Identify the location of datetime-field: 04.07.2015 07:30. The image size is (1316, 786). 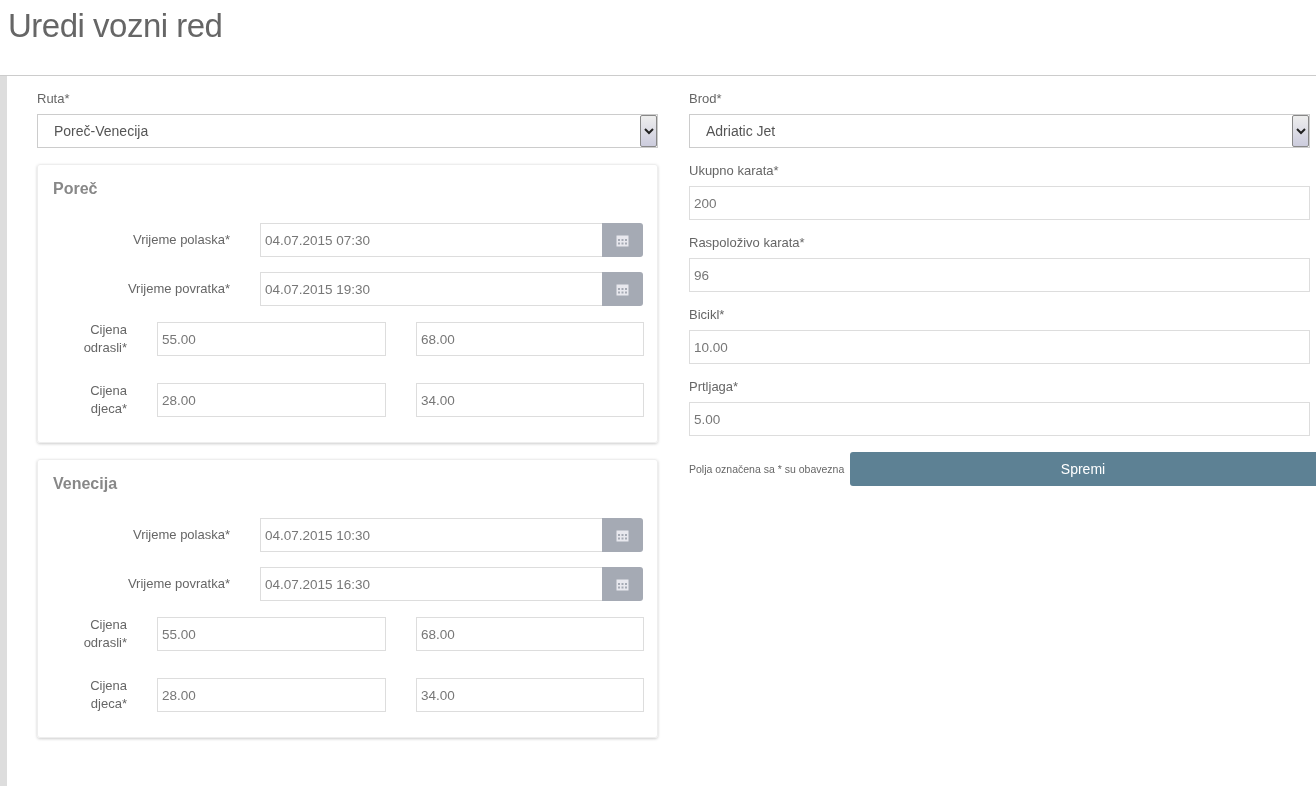
(431, 240).